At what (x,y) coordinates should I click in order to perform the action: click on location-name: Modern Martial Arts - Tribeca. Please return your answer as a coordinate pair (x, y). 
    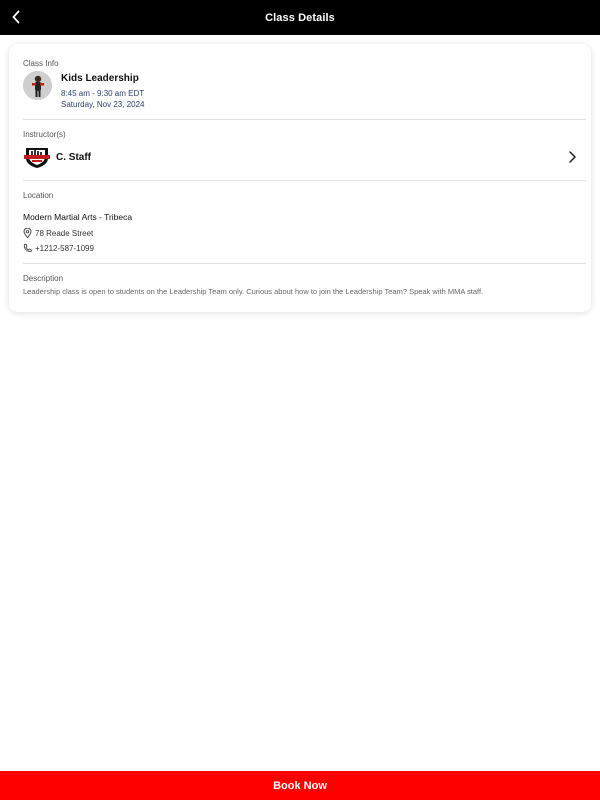
    Looking at the image, I should click on (78, 217).